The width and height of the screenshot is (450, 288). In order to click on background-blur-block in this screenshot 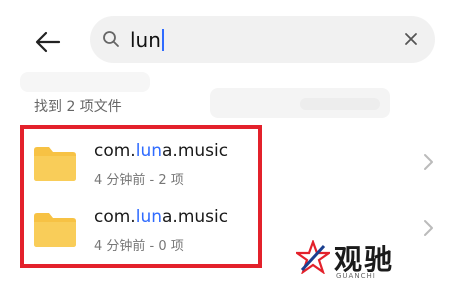, I will do `click(340, 104)`.